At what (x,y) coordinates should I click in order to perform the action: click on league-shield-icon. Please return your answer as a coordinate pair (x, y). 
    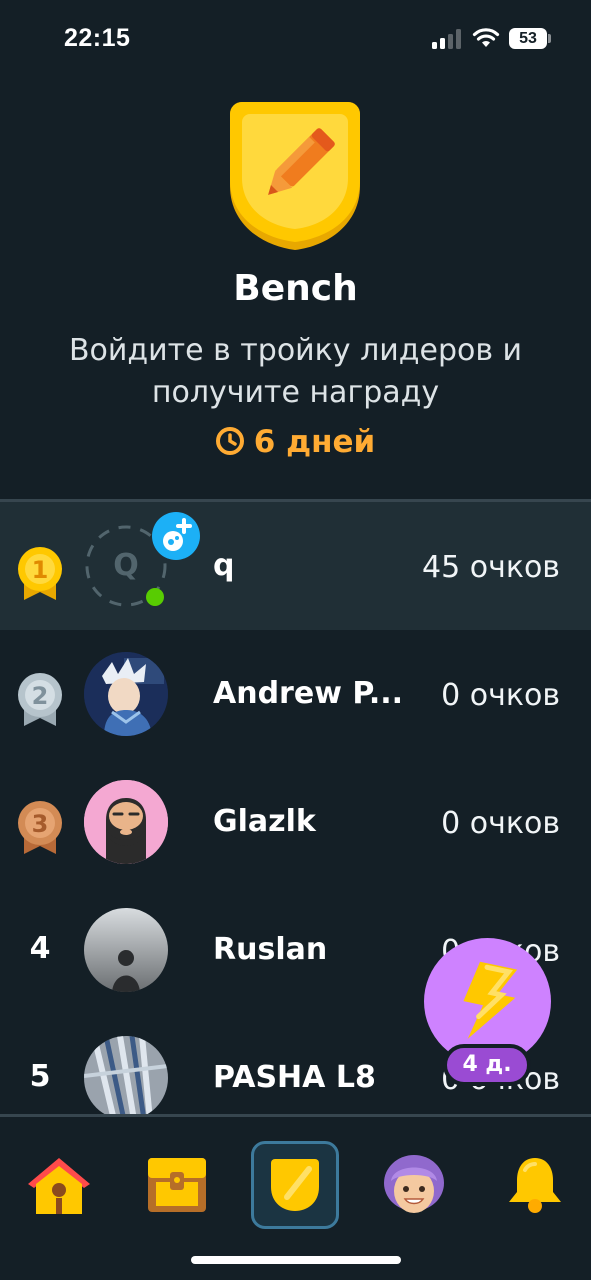
    Looking at the image, I should click on (295, 1185).